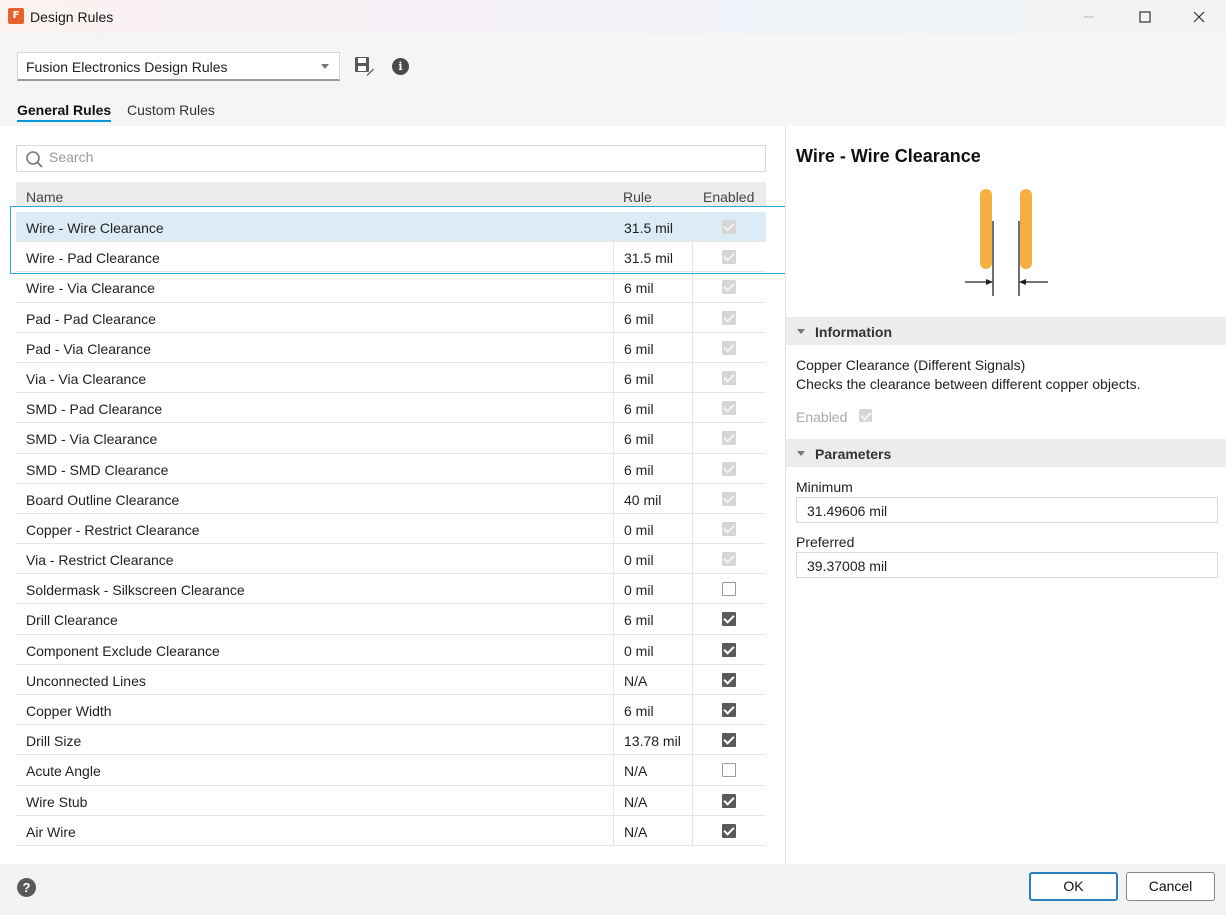 The width and height of the screenshot is (1226, 915). Describe the element at coordinates (391, 800) in the screenshot. I see `table-row: Wire Stub N/A` at that location.